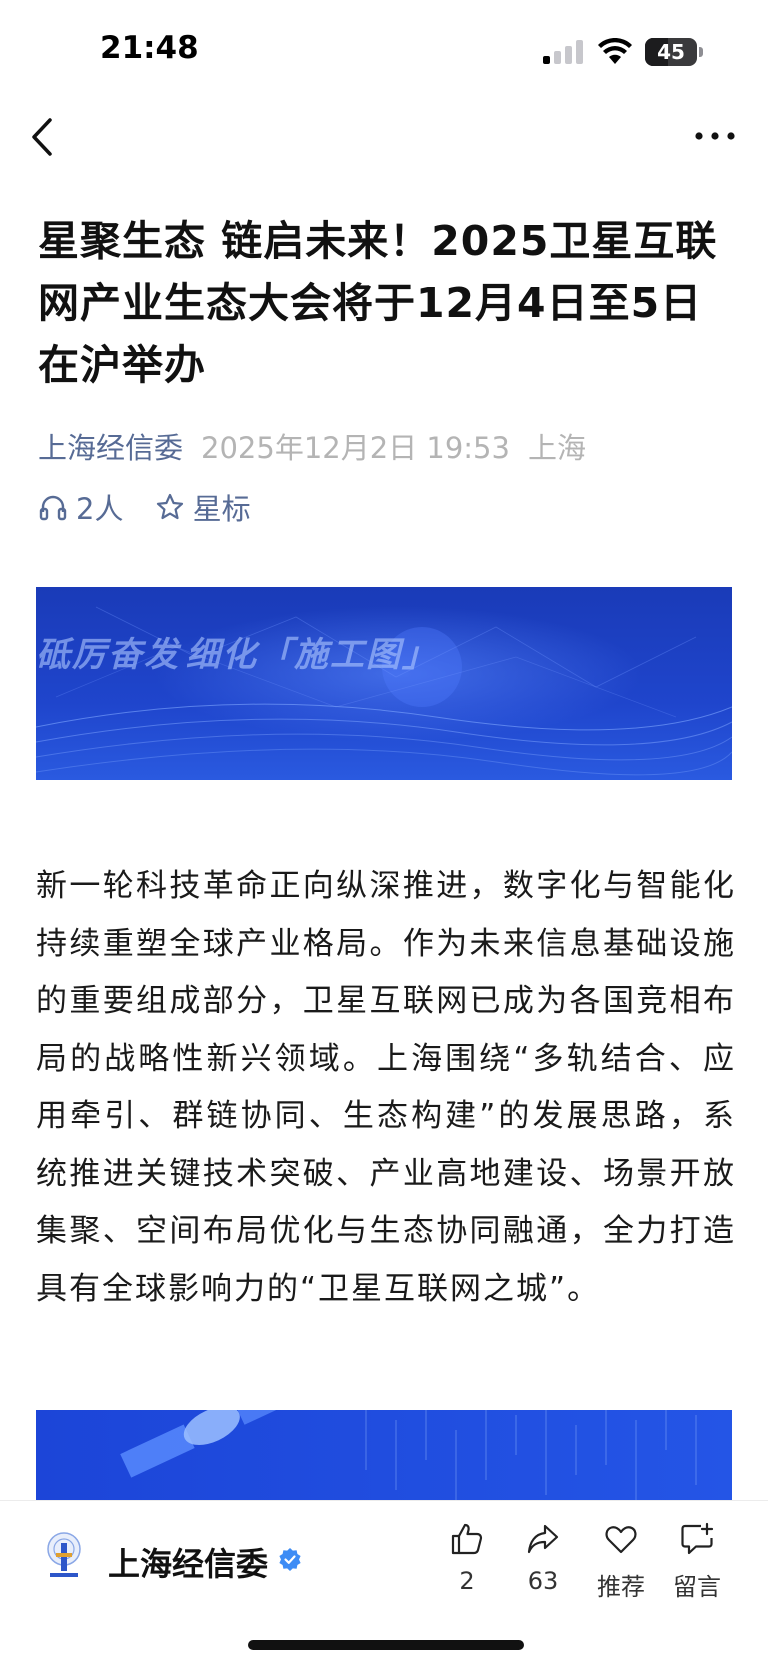 The image size is (768, 1666). I want to click on listen-button: 2人, so click(80, 507).